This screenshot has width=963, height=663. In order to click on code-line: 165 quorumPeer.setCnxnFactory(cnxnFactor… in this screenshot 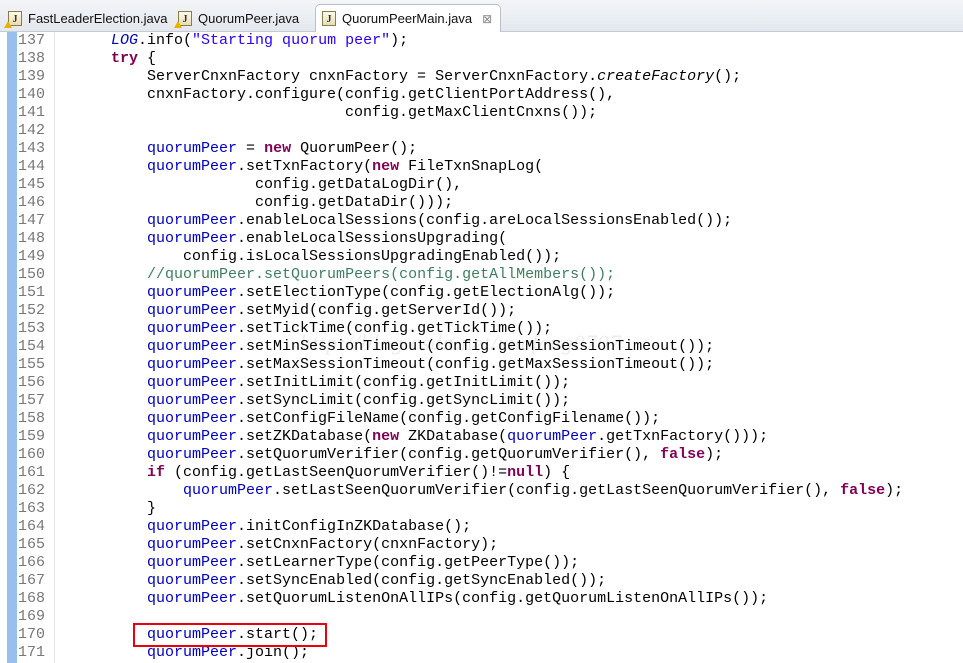, I will do `click(481, 545)`.